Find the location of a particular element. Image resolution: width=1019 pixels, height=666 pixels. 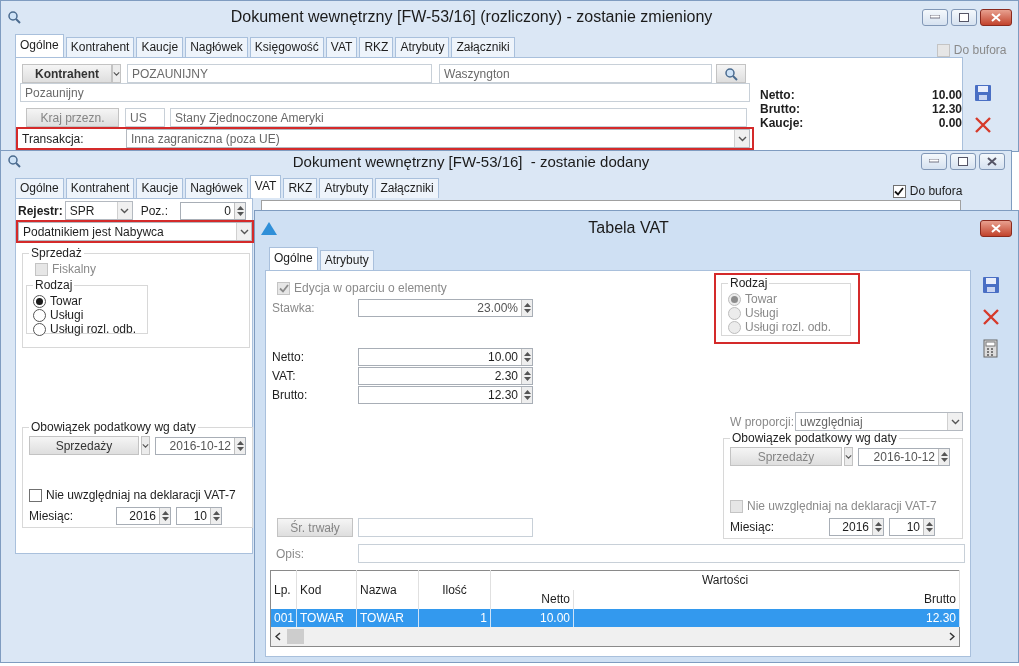

spin-field: 12.30 is located at coordinates (445, 395).